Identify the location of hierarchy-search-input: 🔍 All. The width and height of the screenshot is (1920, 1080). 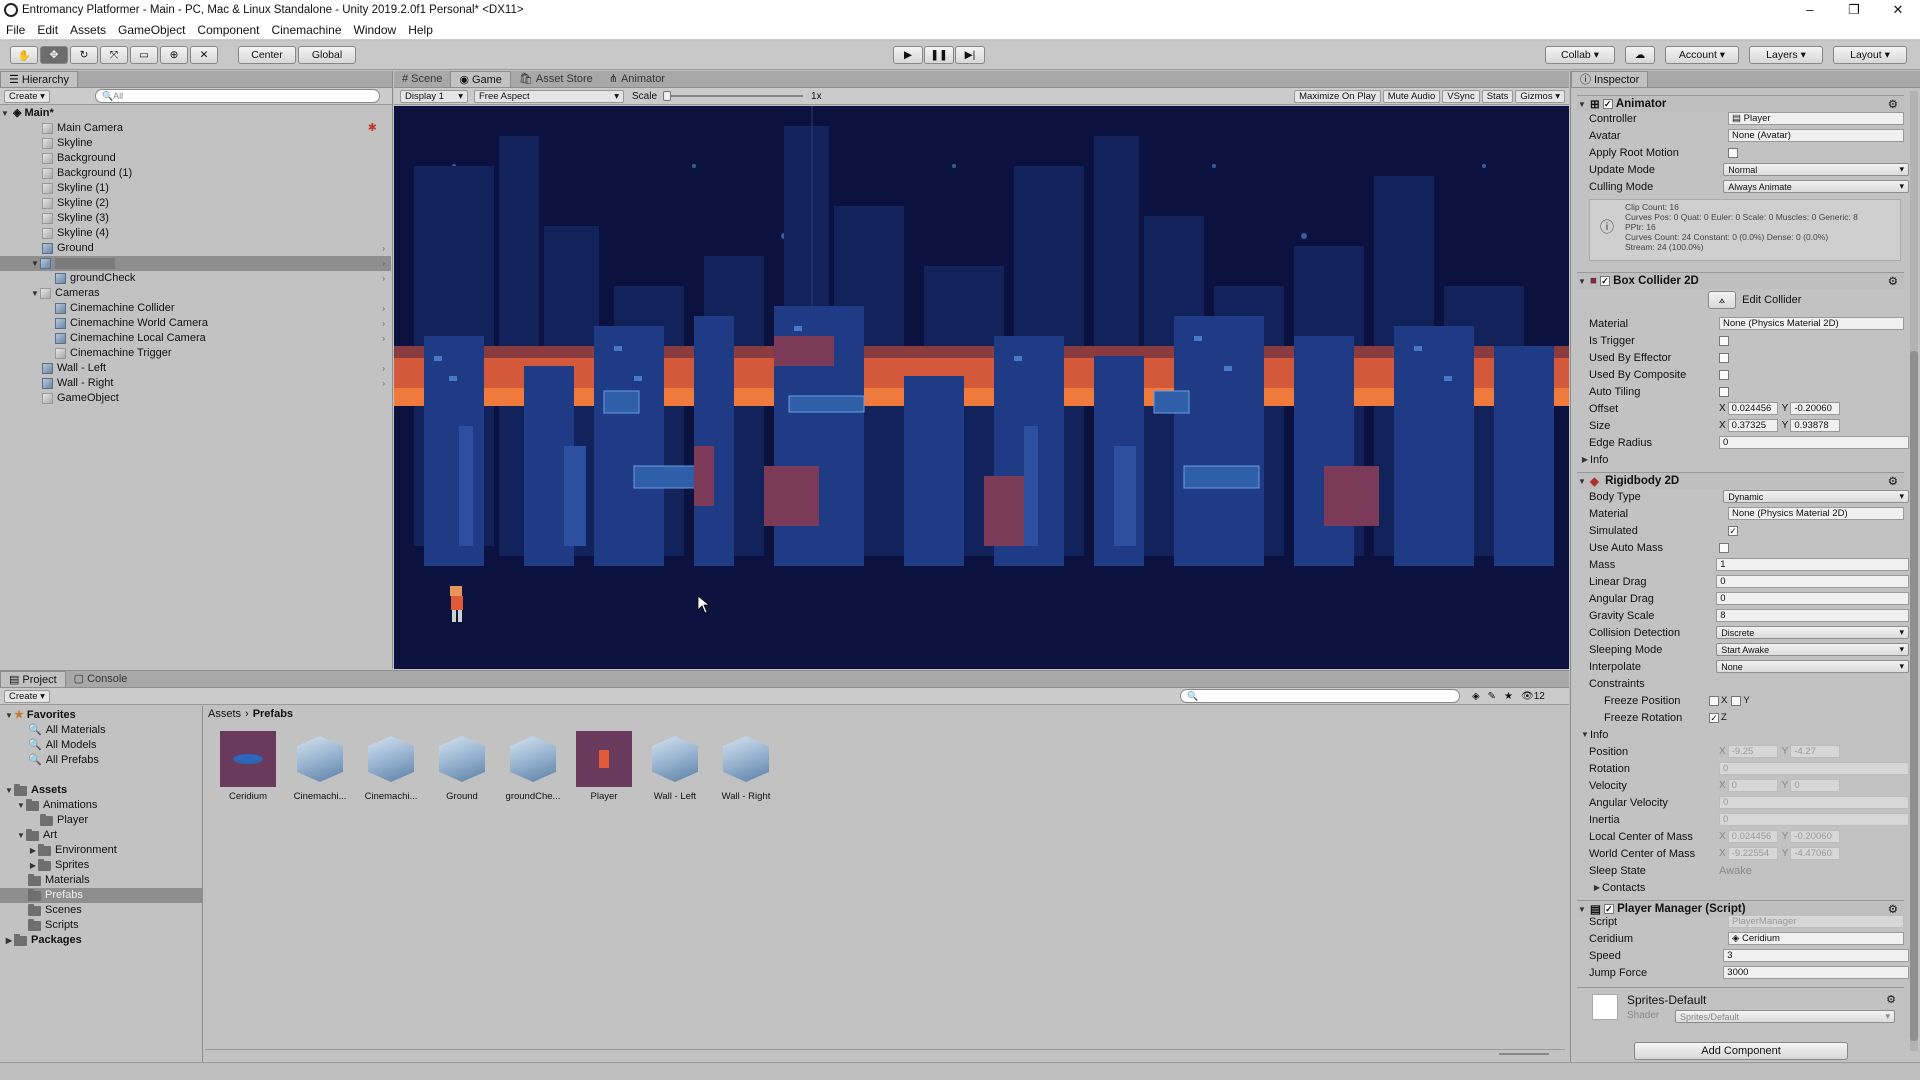
(237, 96).